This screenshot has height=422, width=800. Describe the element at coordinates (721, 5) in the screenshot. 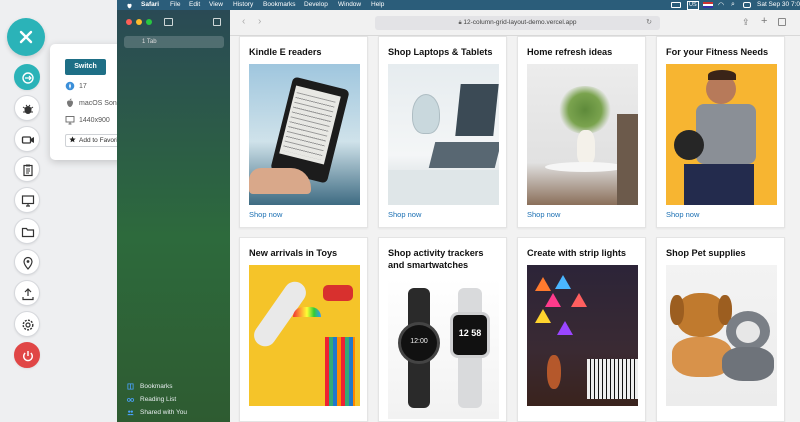

I see `wifi-icon: ◠` at that location.